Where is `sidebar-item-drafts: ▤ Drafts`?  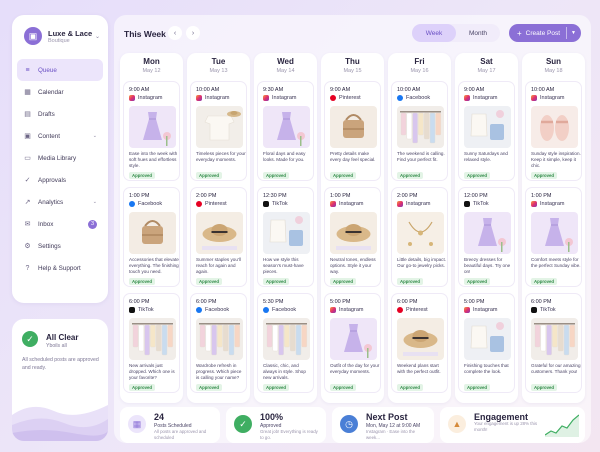
sidebar-item-drafts: ▤ Drafts is located at coordinates (60, 114).